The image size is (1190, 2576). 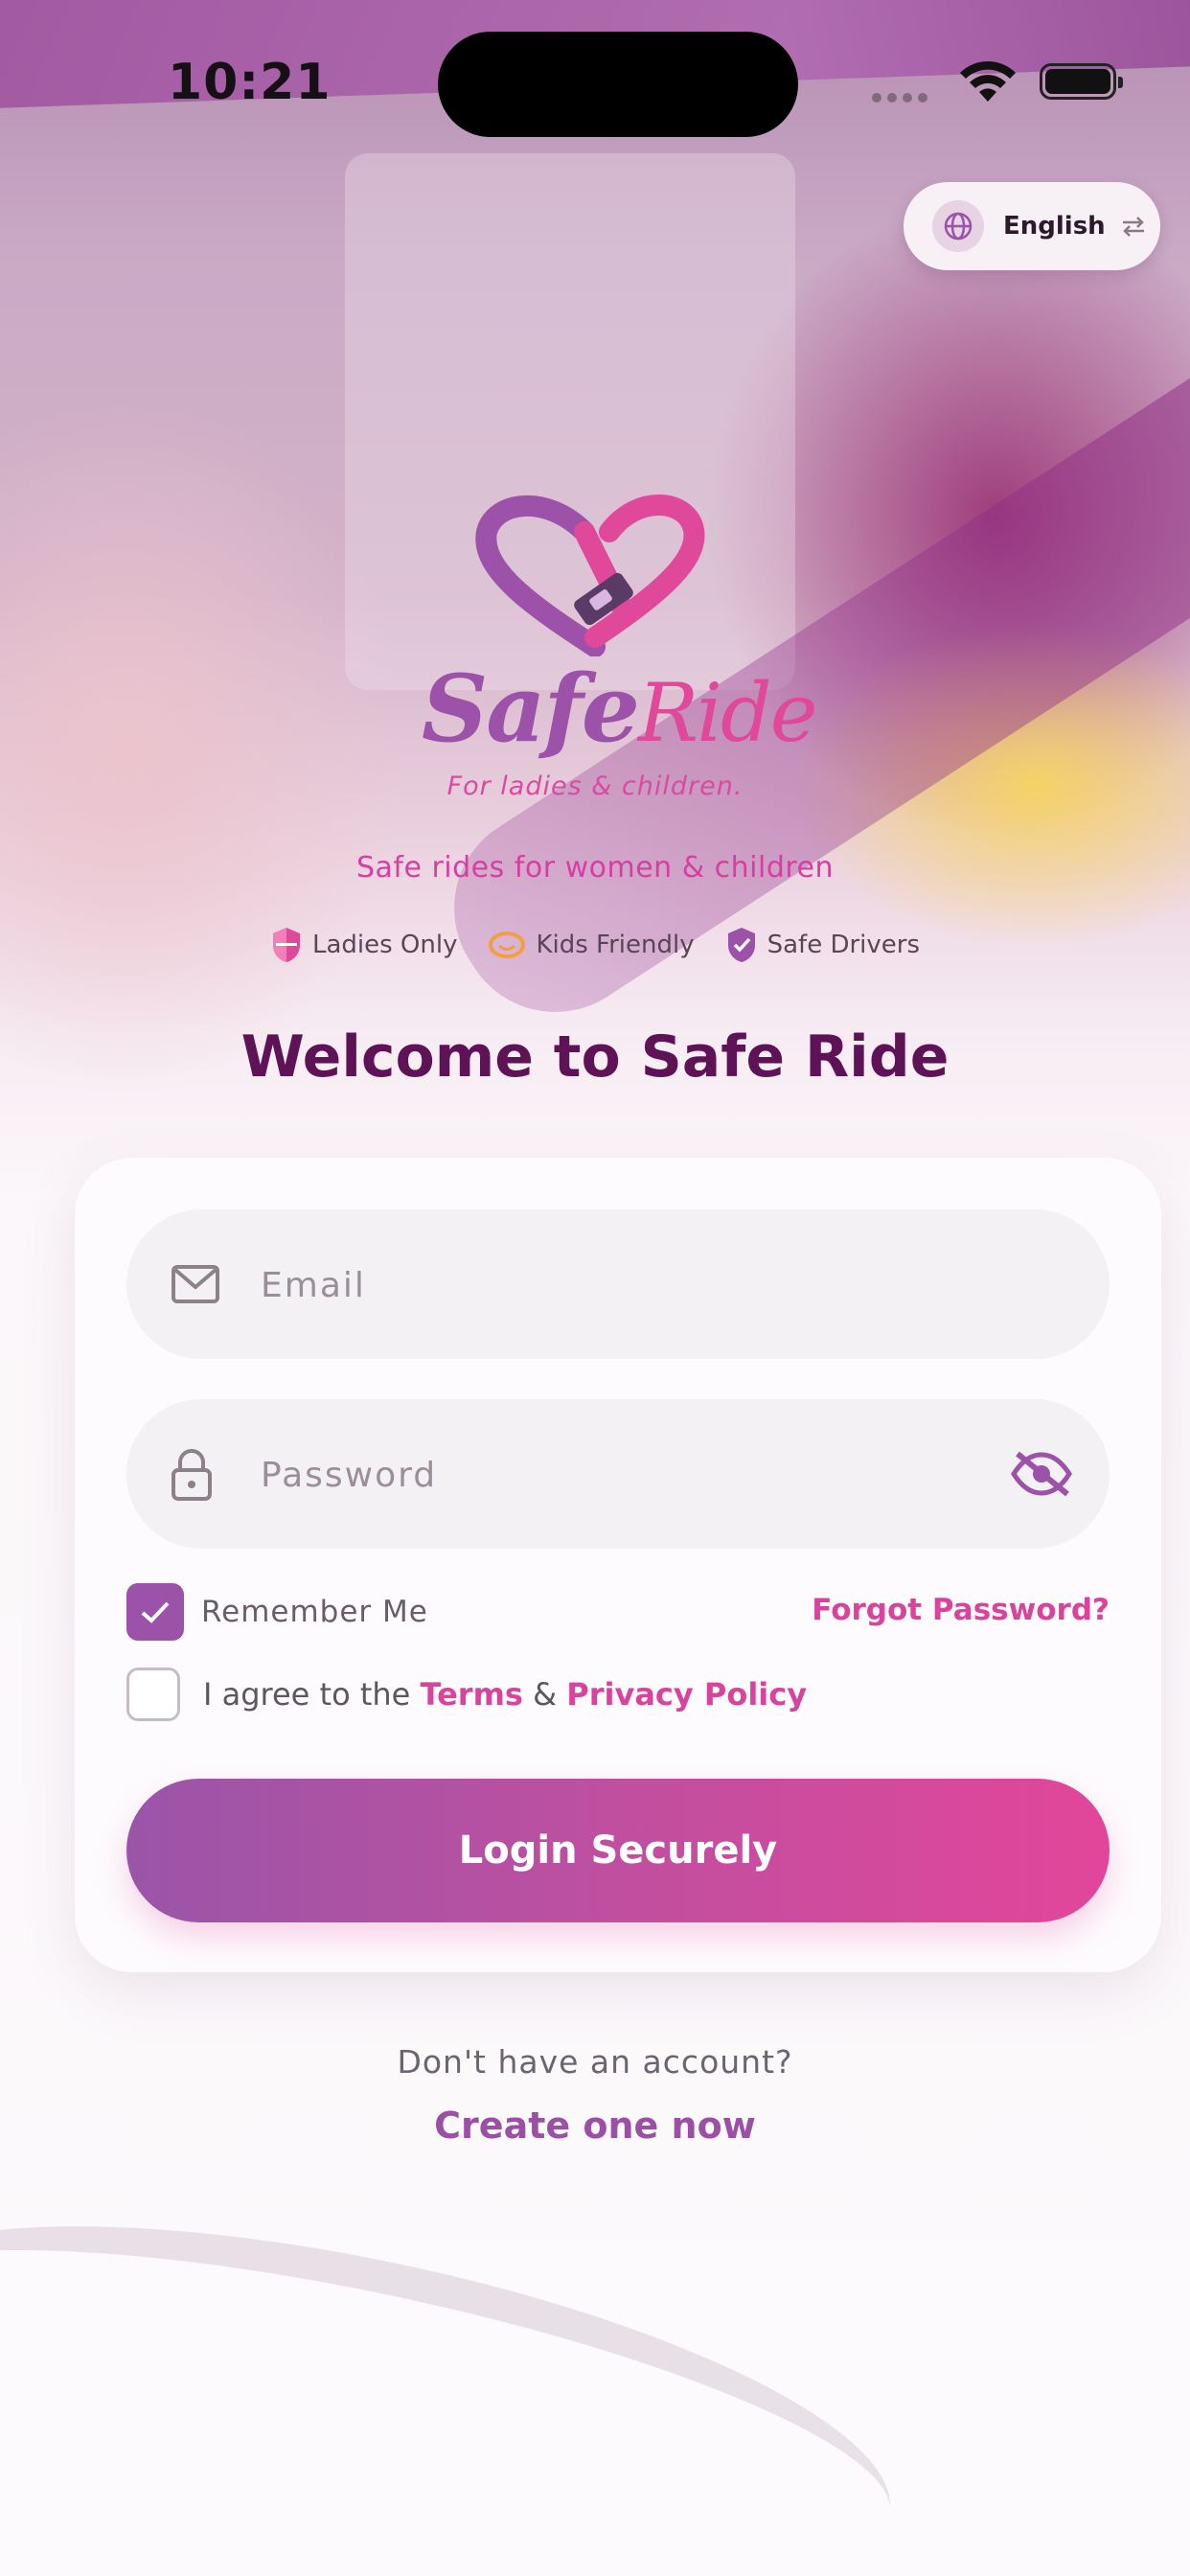 What do you see at coordinates (625, 1475) in the screenshot?
I see `password-input` at bounding box center [625, 1475].